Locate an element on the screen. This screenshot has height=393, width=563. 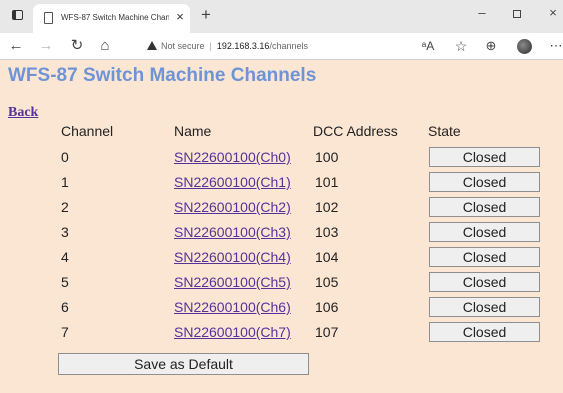
forward-arrow-icon: → is located at coordinates (46, 46).